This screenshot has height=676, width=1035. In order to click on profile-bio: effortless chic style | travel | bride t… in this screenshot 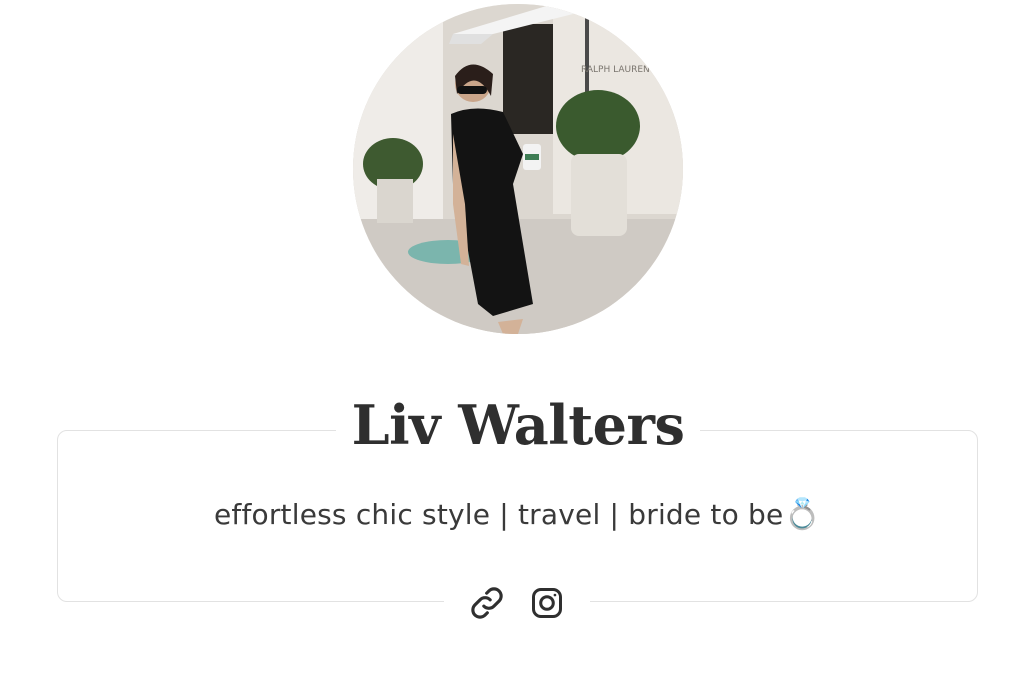, I will do `click(517, 514)`.